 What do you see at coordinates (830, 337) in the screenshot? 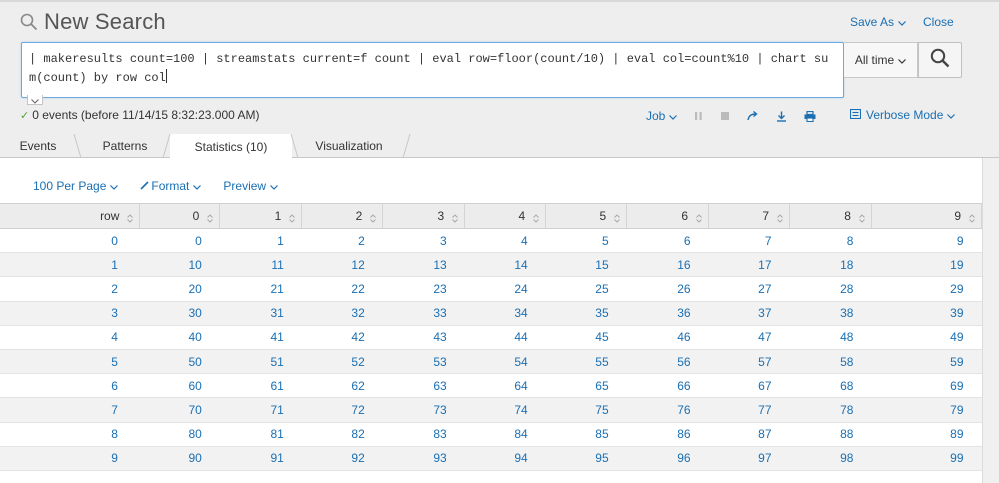
I see `table-cell: 48` at bounding box center [830, 337].